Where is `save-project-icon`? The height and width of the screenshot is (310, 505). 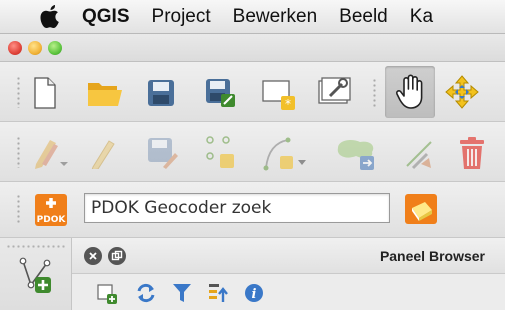 save-project-icon is located at coordinates (161, 93).